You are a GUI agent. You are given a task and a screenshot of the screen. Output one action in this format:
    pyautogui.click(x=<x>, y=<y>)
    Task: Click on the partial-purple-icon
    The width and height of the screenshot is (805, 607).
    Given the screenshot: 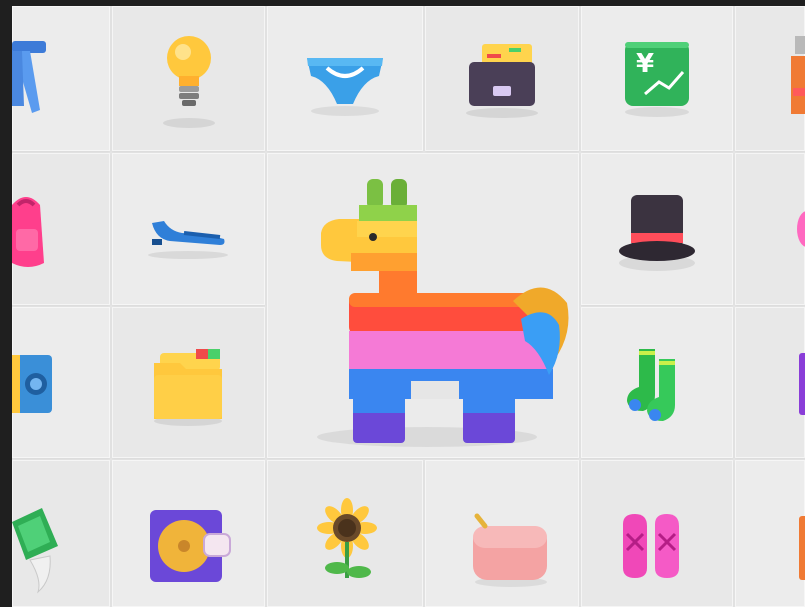 What is the action you would take?
    pyautogui.click(x=802, y=384)
    